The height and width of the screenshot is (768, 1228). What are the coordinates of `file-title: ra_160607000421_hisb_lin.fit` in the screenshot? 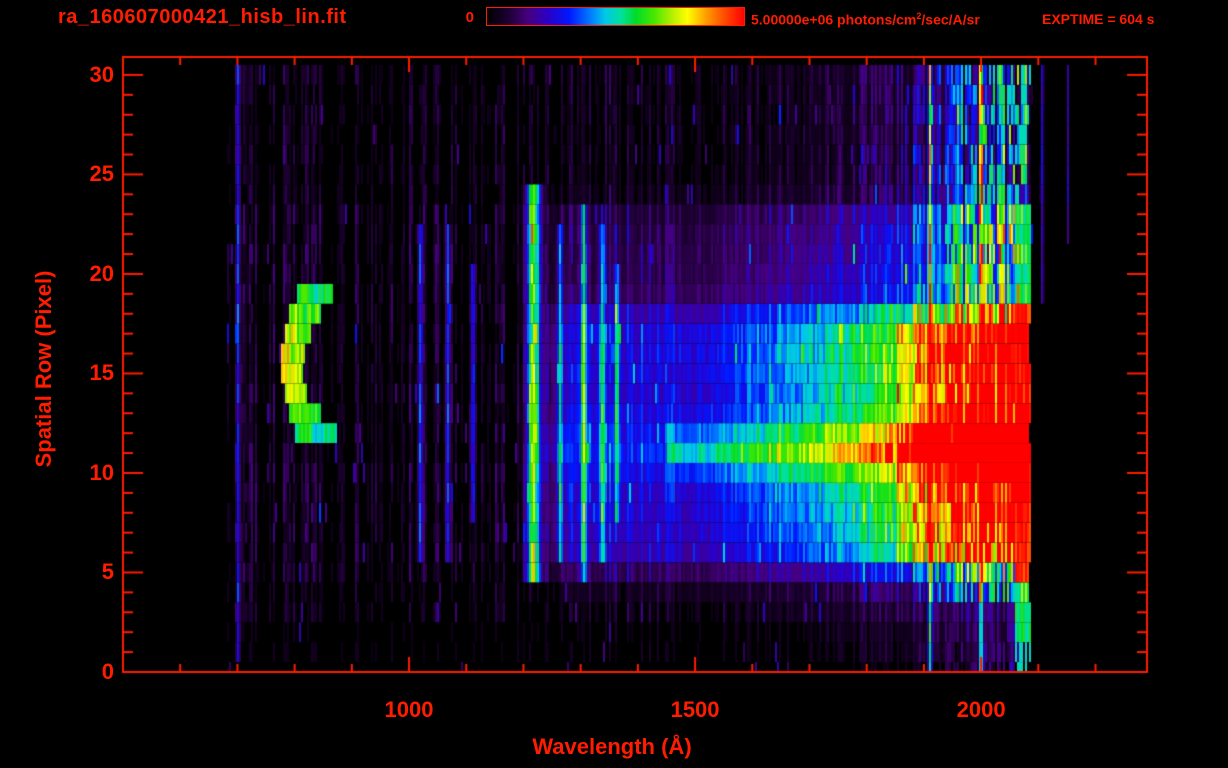 It's located at (202, 17).